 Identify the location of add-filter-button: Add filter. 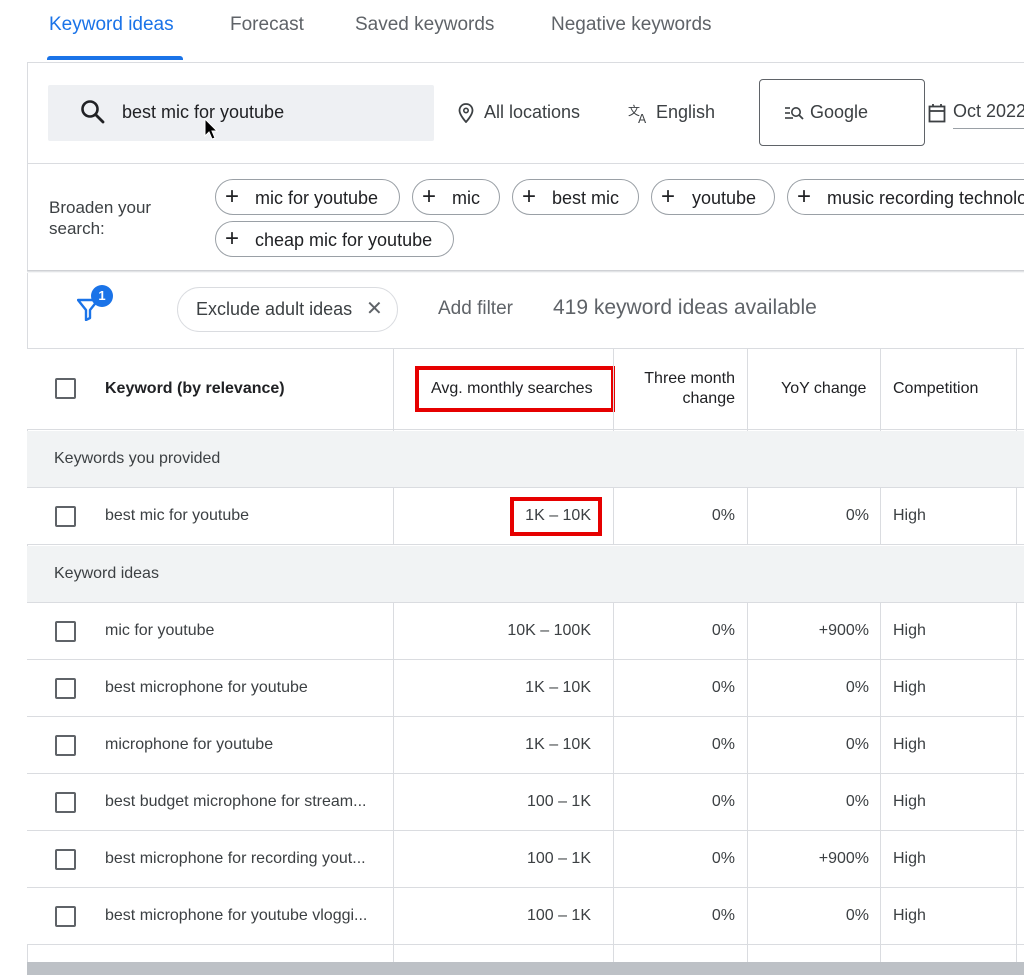
(475, 309).